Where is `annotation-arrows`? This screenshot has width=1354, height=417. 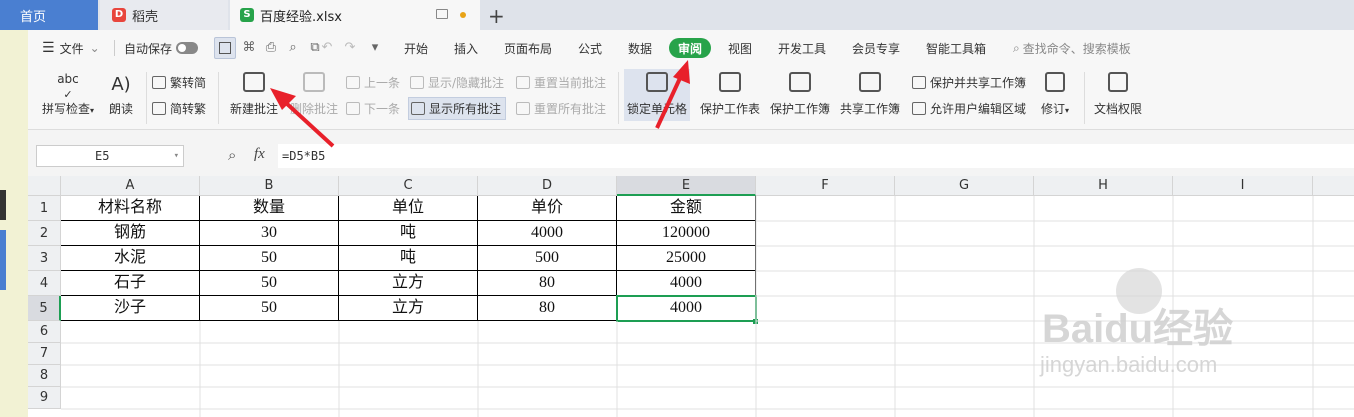 annotation-arrows is located at coordinates (480, 104).